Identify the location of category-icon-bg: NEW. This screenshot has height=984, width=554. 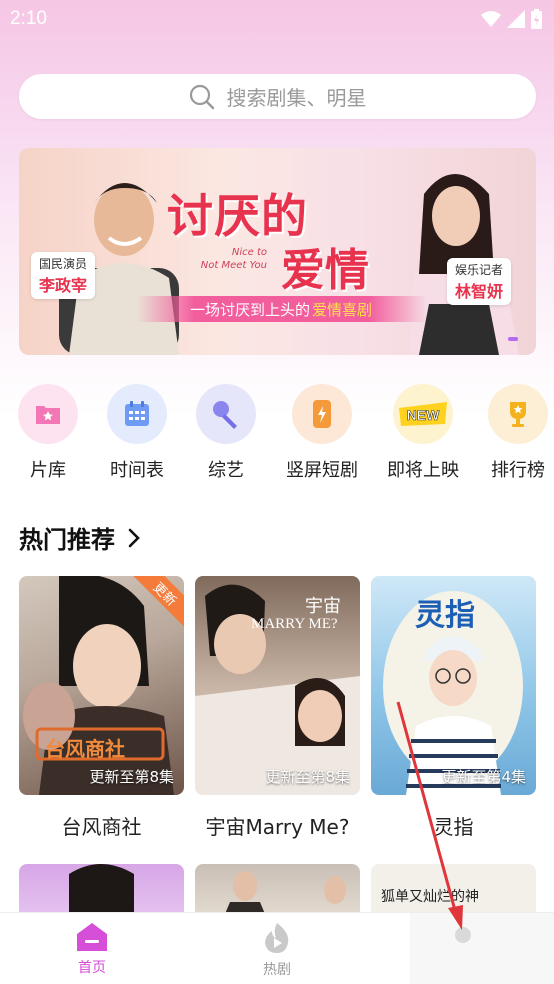
(423, 414).